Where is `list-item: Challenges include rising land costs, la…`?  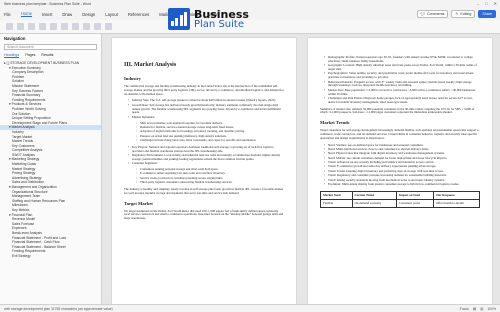
list-item: Challenges include rising land costs, la… is located at coordinates (210, 140).